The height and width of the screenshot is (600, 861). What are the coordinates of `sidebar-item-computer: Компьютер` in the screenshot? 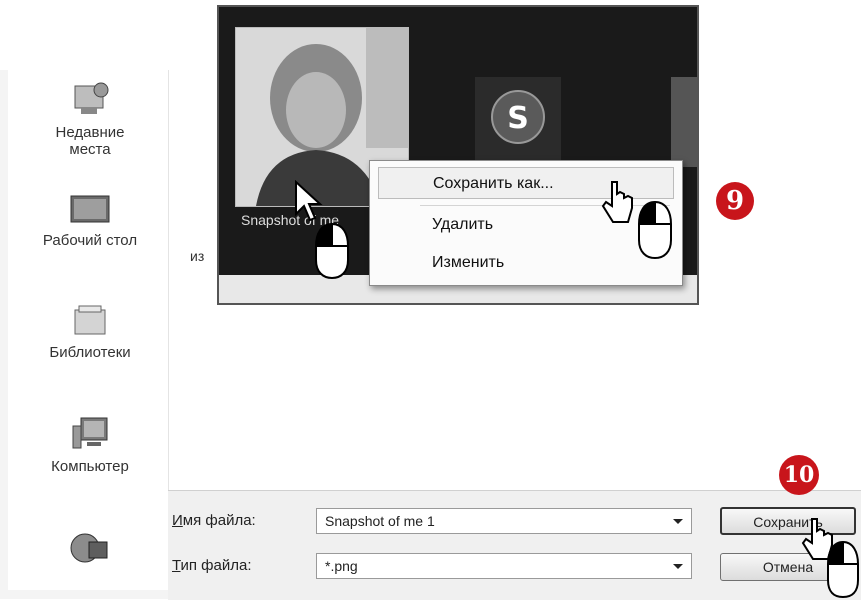 It's located at (90, 444).